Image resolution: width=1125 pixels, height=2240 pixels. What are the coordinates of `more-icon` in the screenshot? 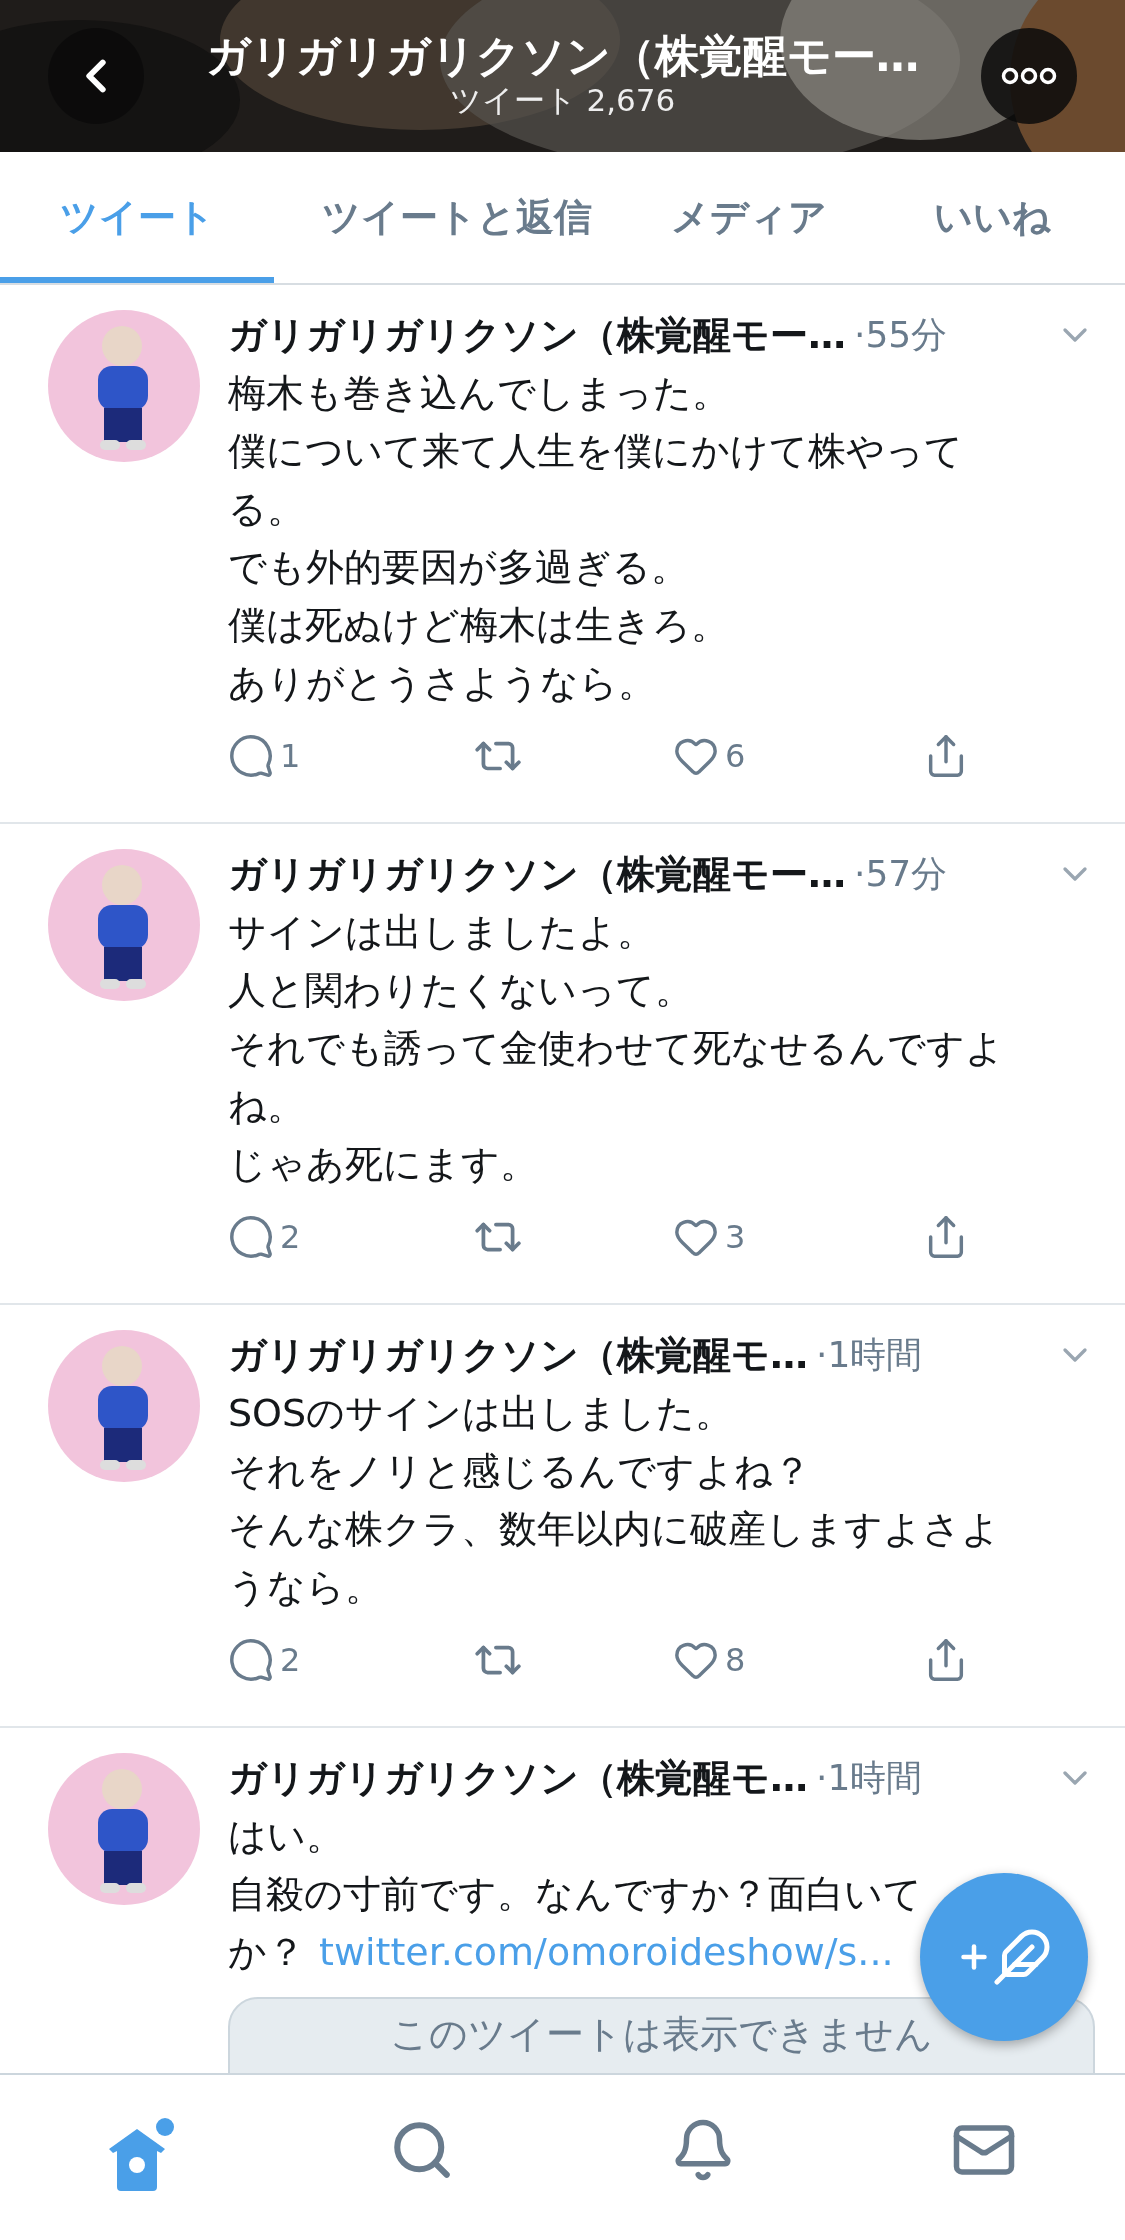 It's located at (1029, 76).